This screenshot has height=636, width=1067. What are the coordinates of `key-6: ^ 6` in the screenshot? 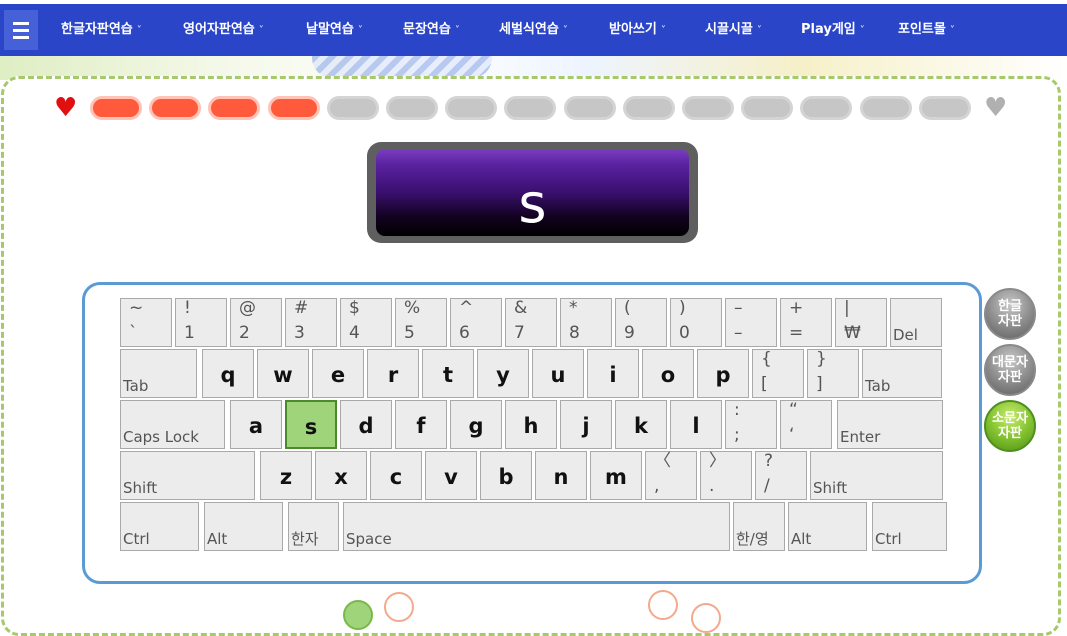 It's located at (476, 322).